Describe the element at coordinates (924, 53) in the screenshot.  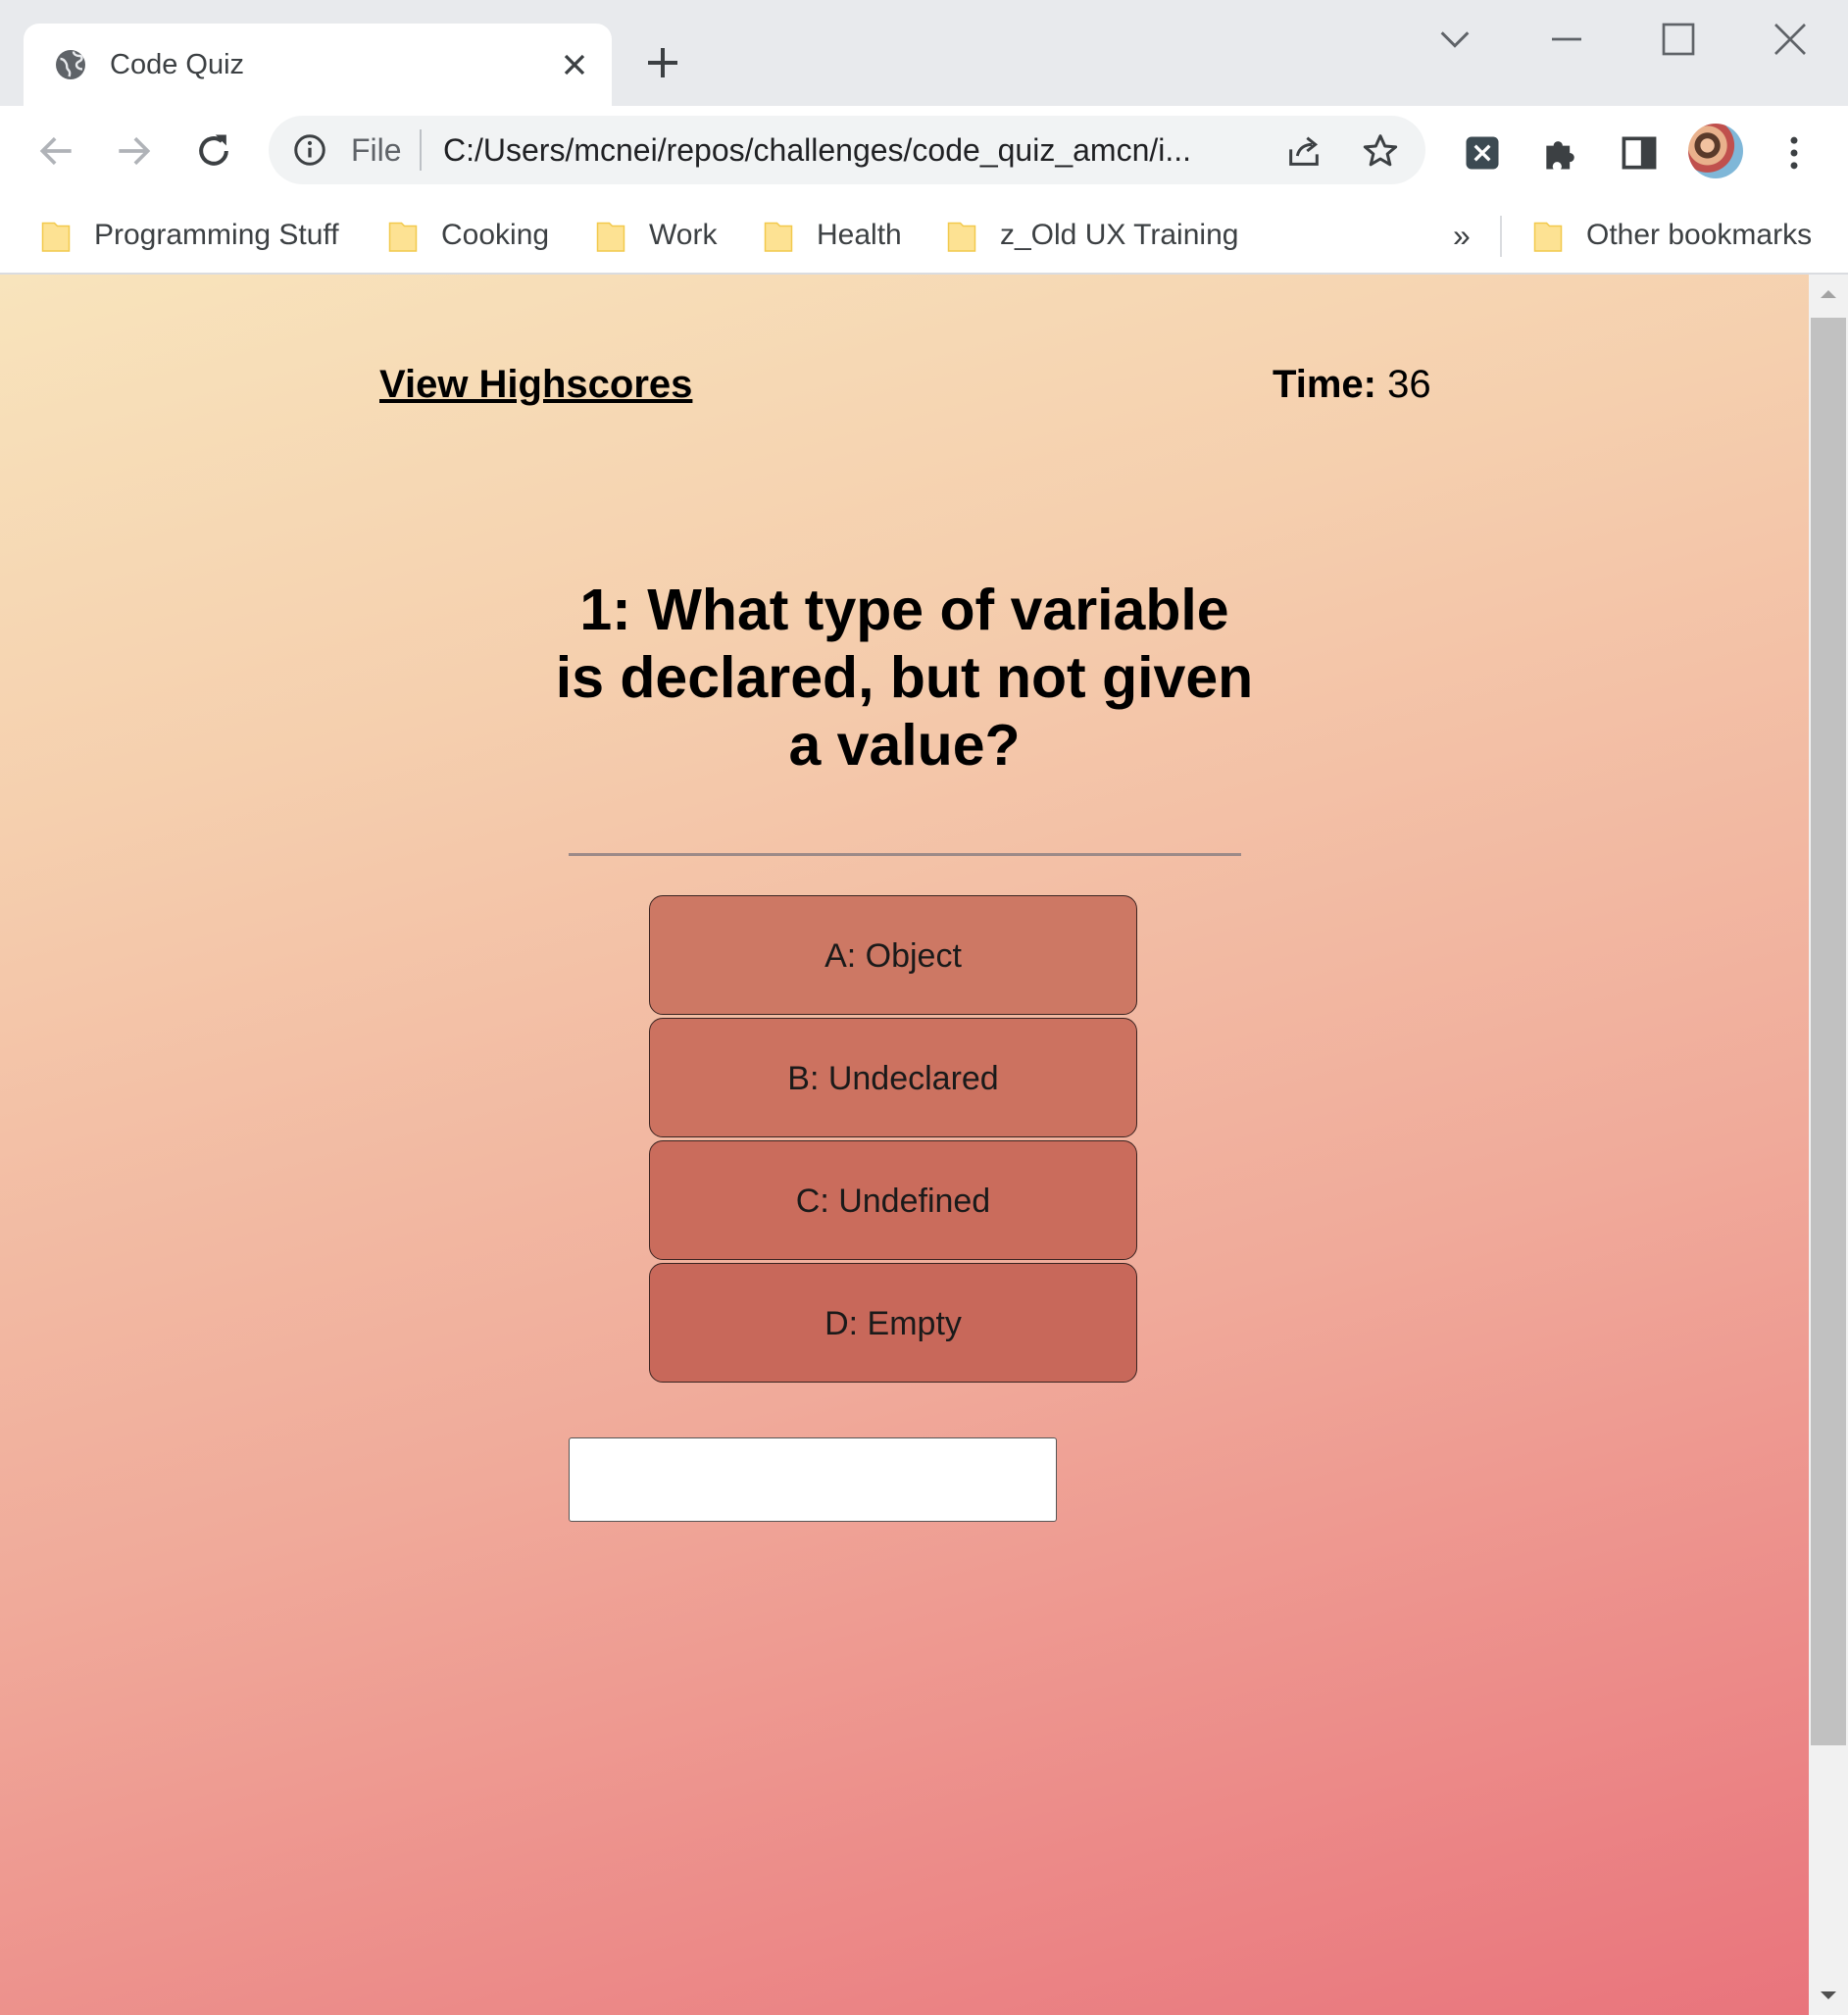
I see `tab-strip: Code Quiz` at that location.